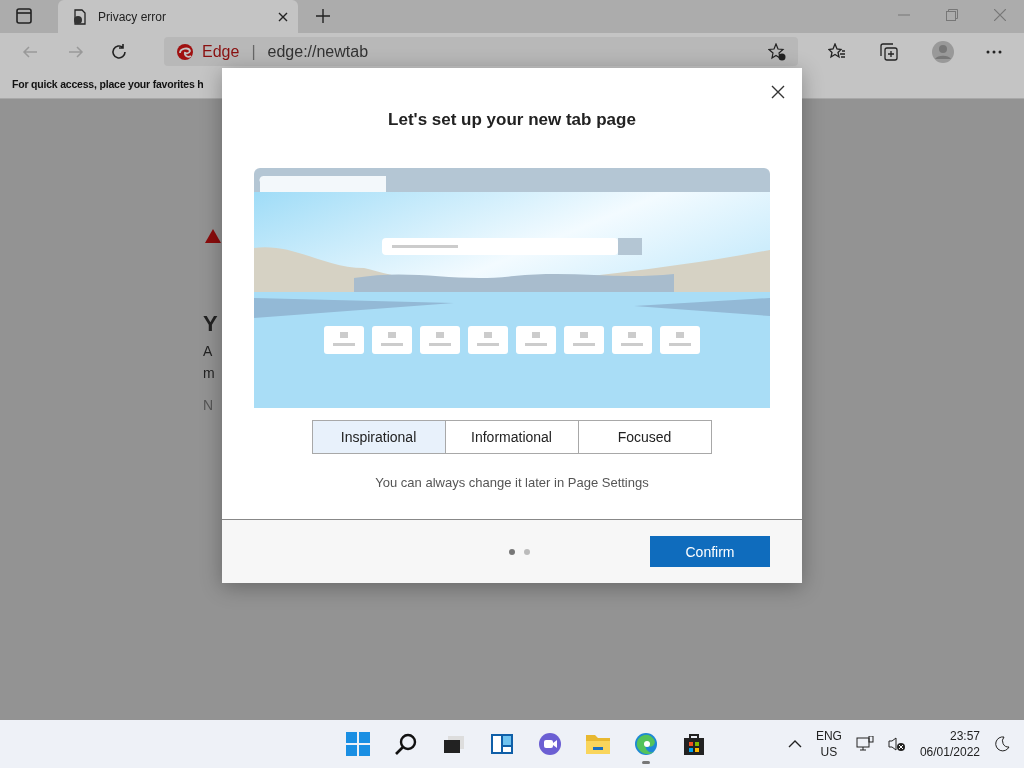 The image size is (1024, 768). Describe the element at coordinates (949, 744) in the screenshot. I see `clock: 23:57 06/01/2022` at that location.